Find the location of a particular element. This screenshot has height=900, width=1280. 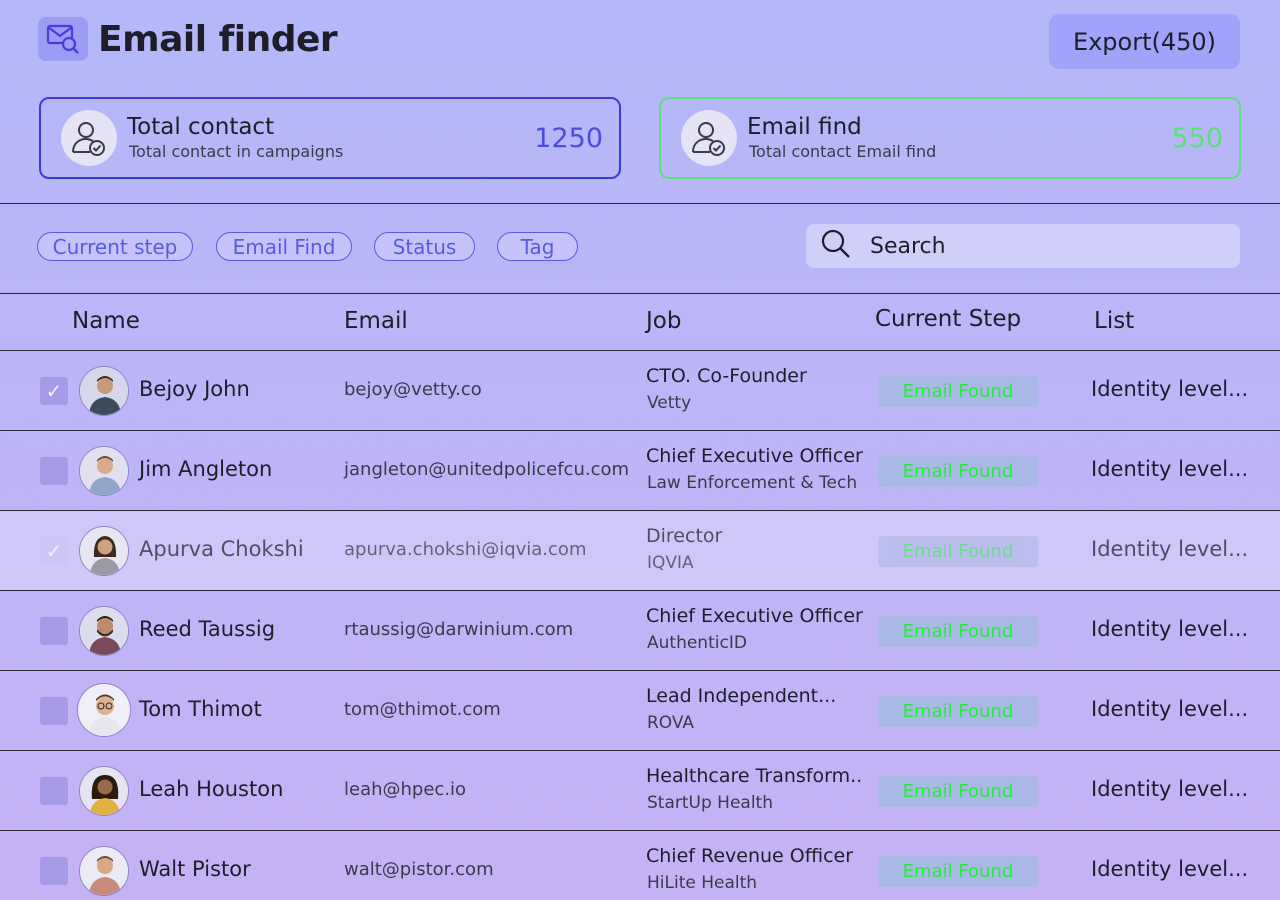

job-title: Chief Revenue Officer is located at coordinates (750, 856).